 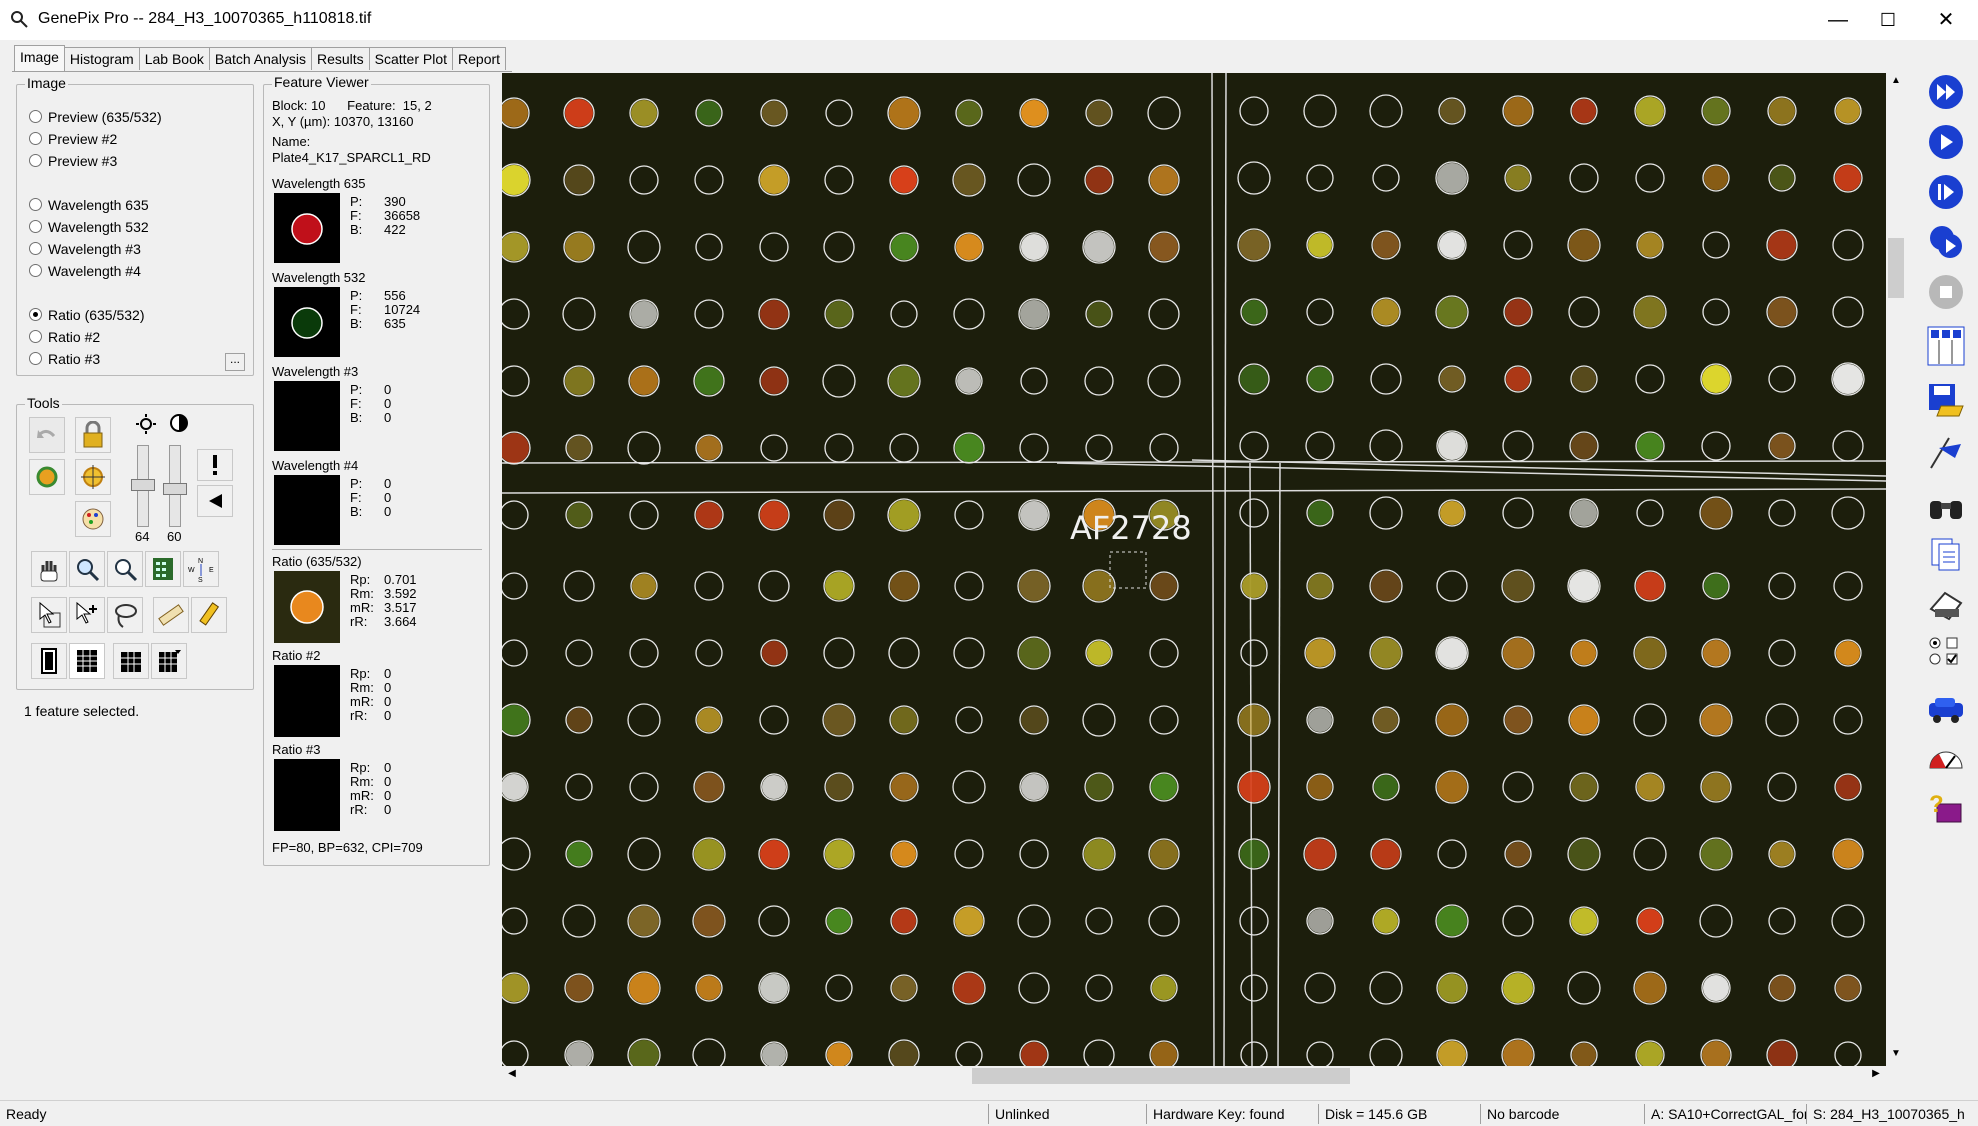 I want to click on help-button: ?, so click(x=1946, y=808).